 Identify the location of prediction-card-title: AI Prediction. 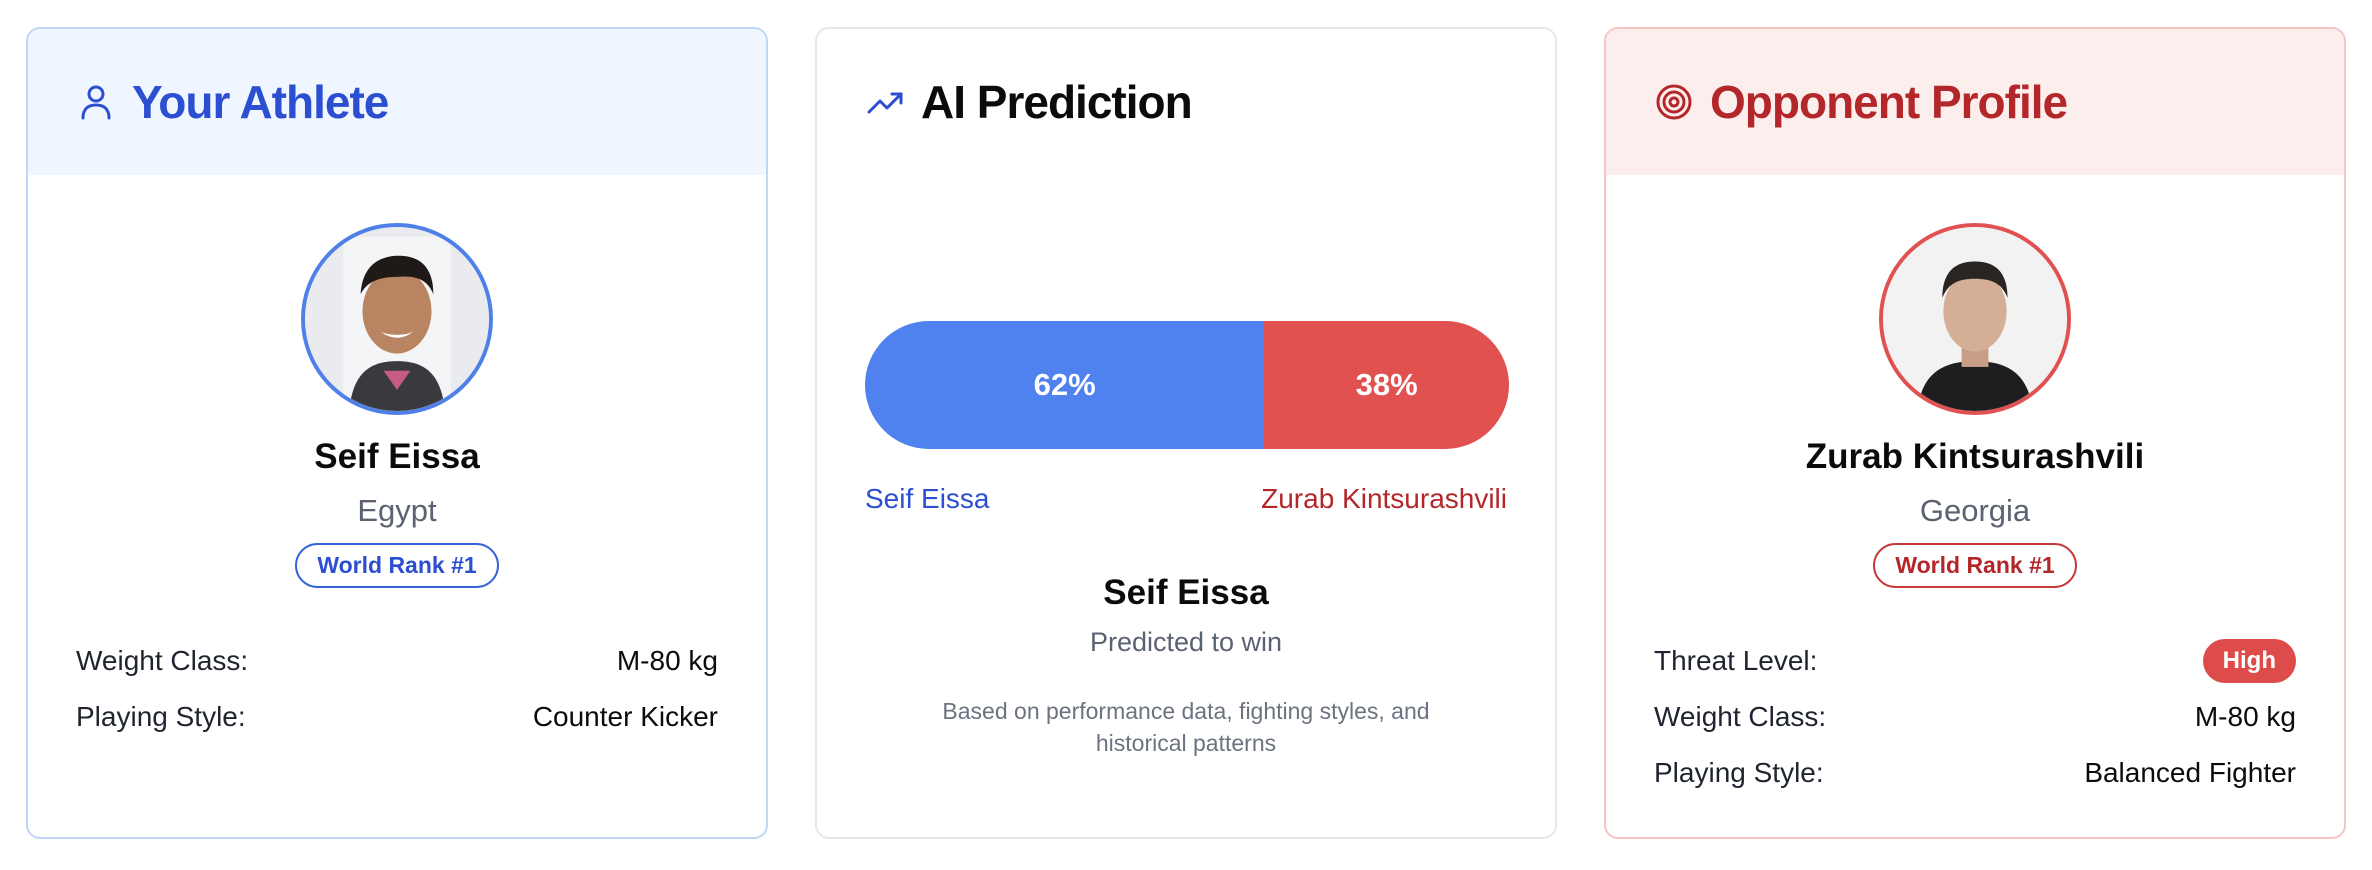
(1057, 102).